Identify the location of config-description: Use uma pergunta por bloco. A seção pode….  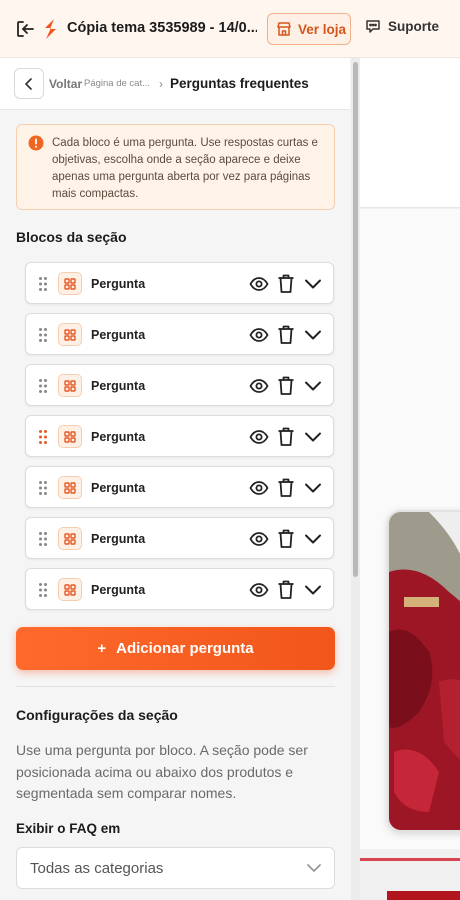
(162, 771).